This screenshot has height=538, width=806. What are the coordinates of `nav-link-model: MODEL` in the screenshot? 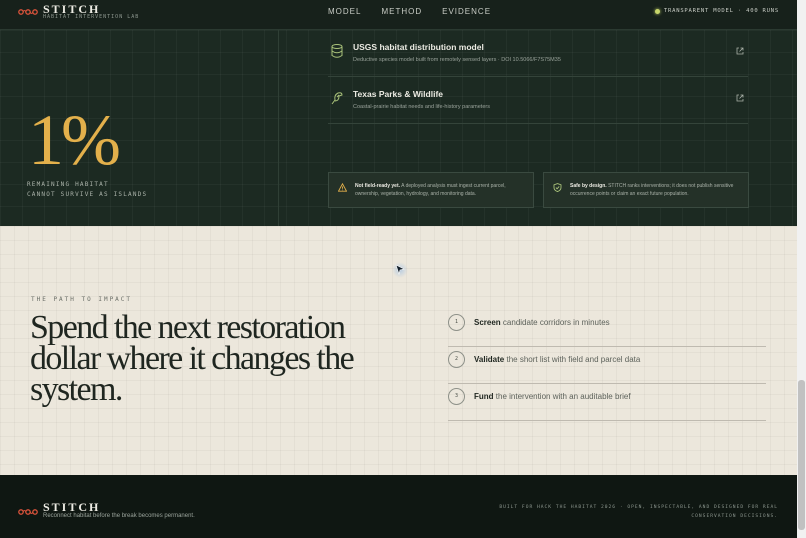 It's located at (344, 11).